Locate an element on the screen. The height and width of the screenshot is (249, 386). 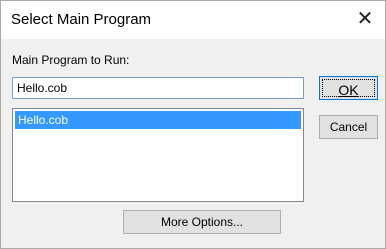
ok-button-label: OK is located at coordinates (348, 90).